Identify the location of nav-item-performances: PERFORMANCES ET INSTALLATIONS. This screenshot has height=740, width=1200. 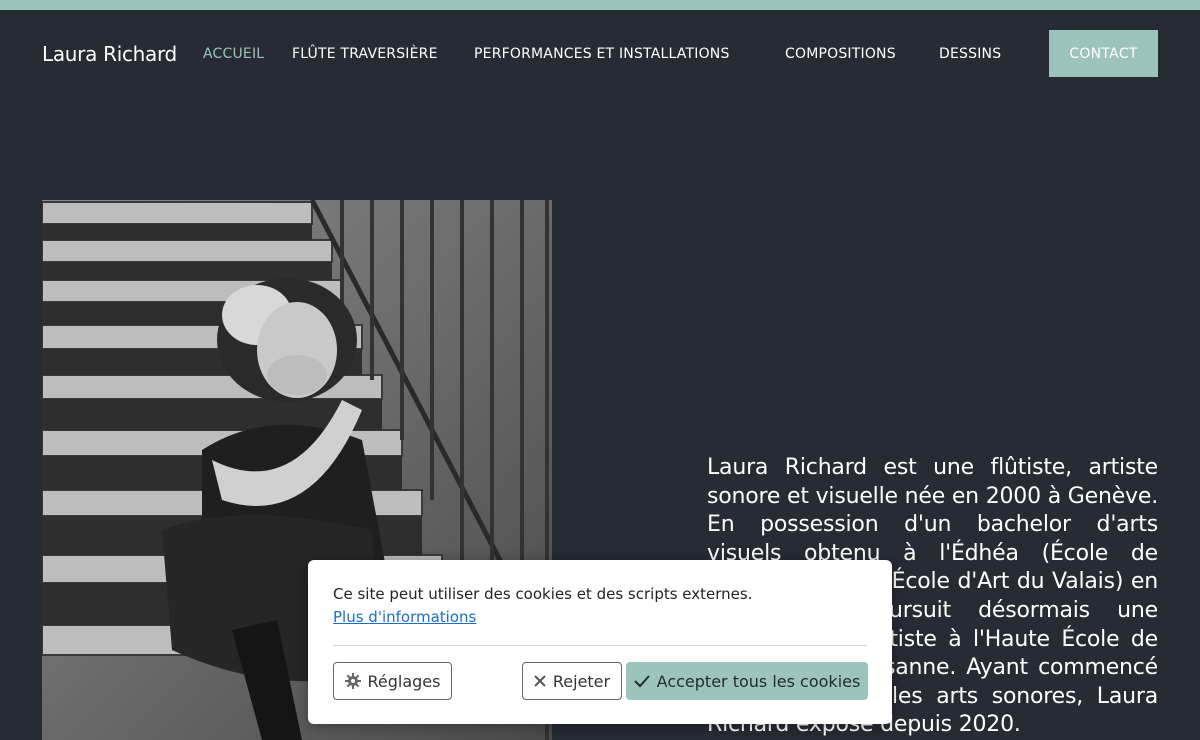
(602, 54).